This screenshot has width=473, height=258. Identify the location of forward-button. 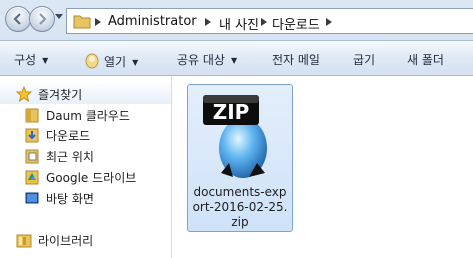
(42, 19).